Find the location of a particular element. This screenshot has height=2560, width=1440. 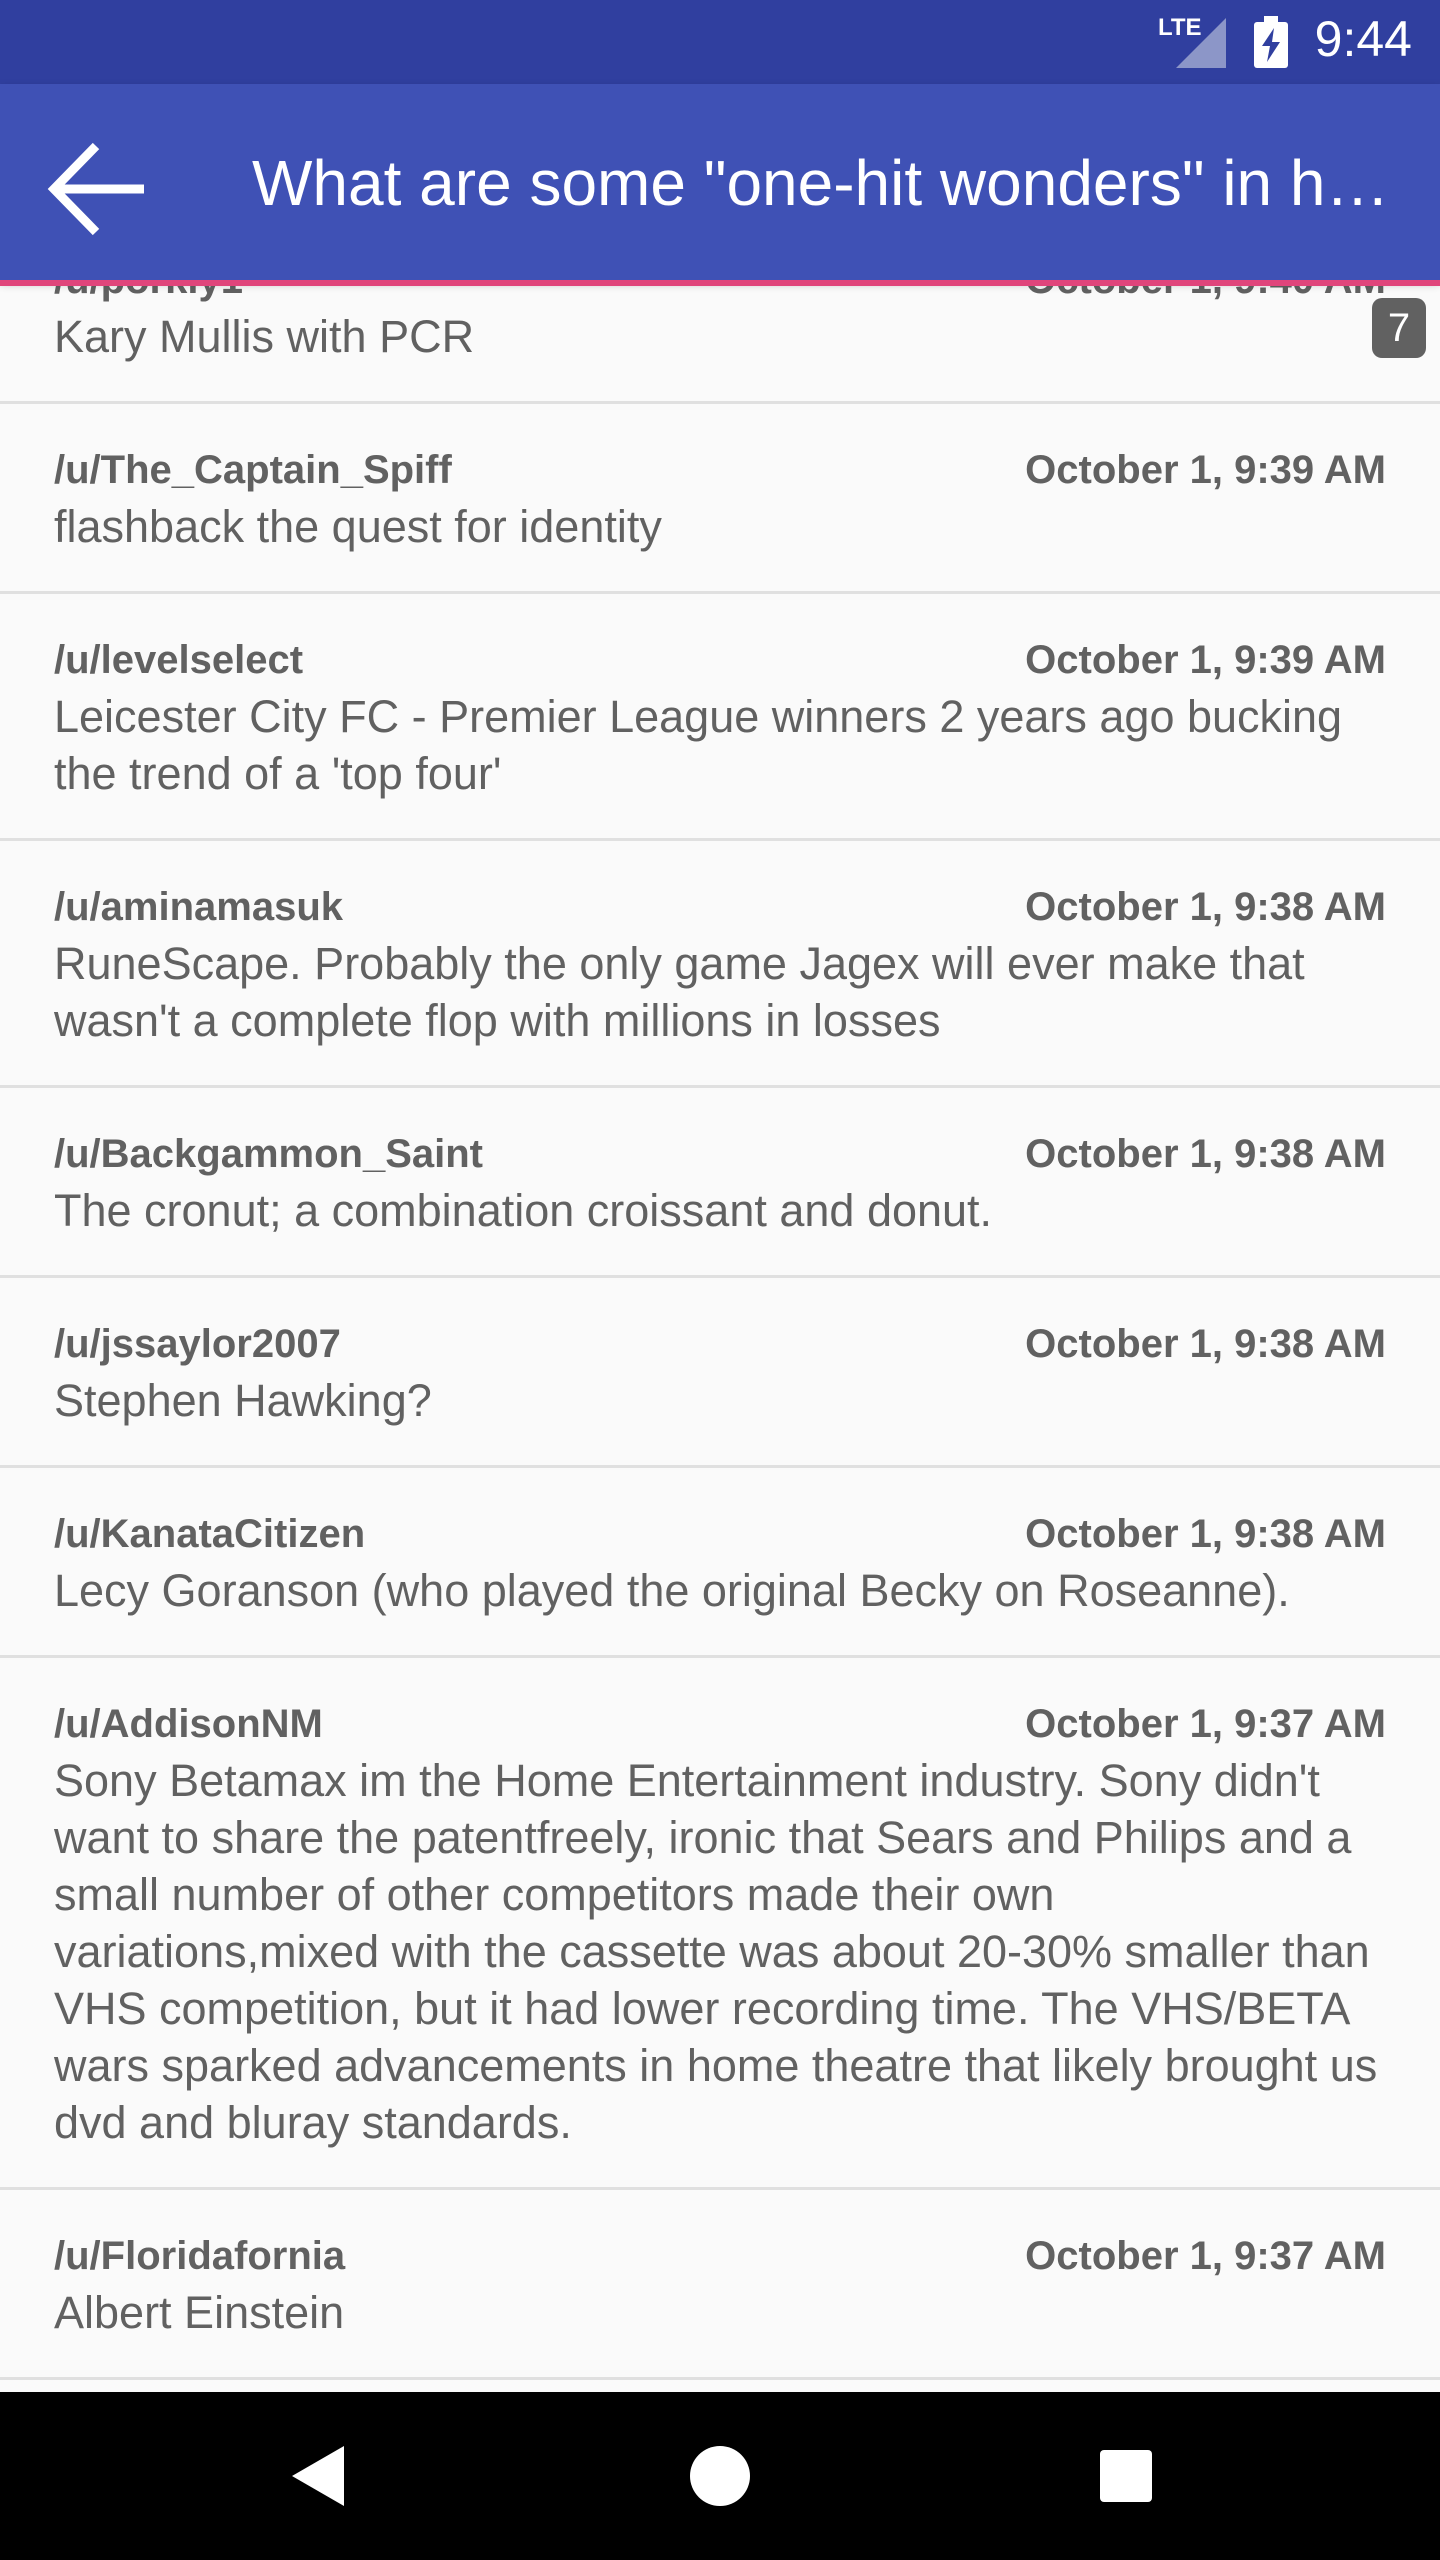

clock: 9:44 is located at coordinates (1363, 39).